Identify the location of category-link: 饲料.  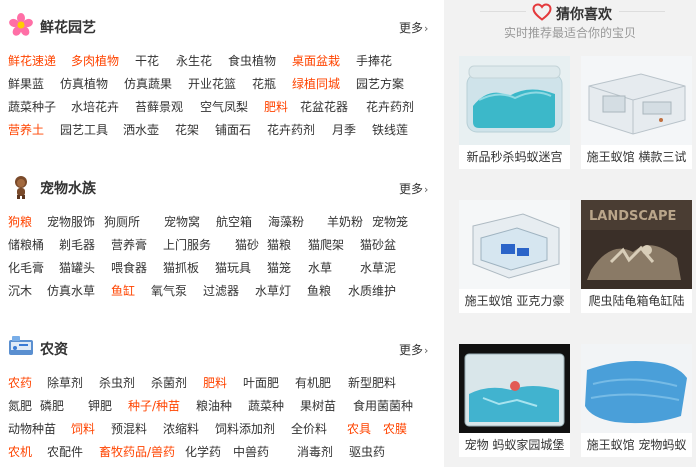
(83, 429).